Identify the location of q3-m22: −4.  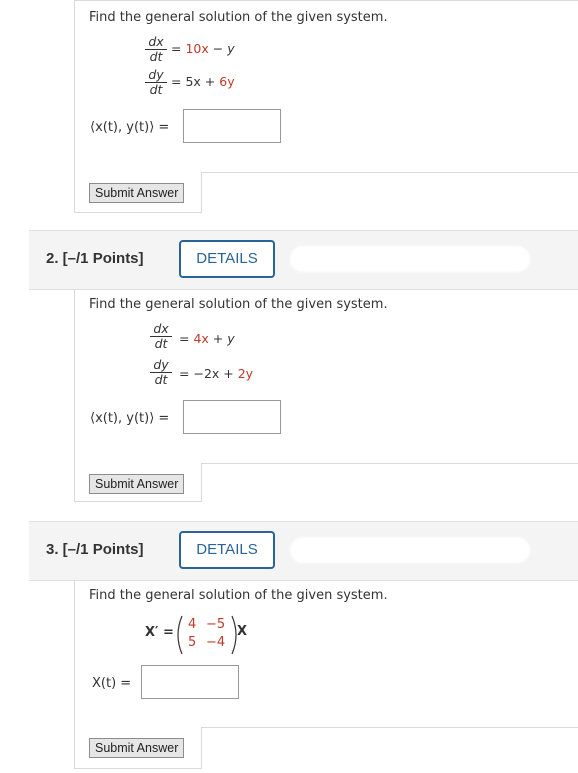
(216, 642).